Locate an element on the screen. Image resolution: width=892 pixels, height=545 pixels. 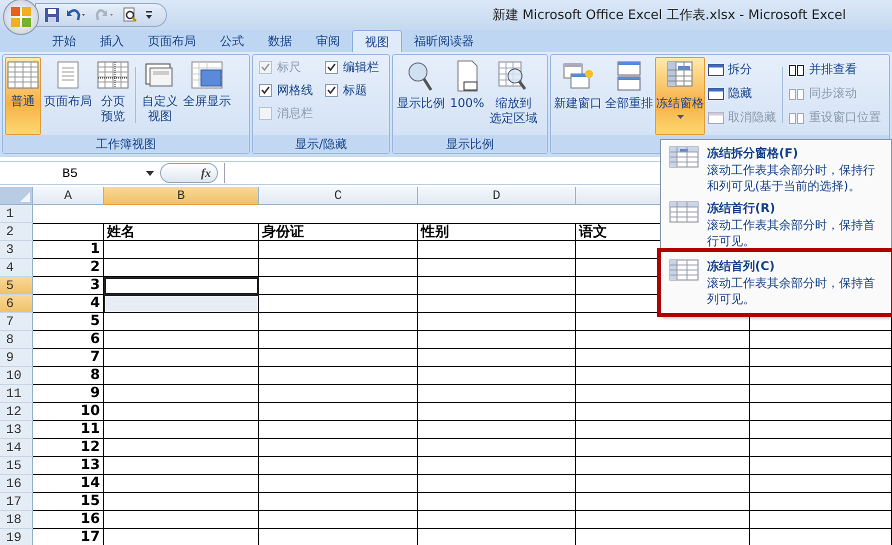
group-label: 显示/隐藏 is located at coordinates (321, 144).